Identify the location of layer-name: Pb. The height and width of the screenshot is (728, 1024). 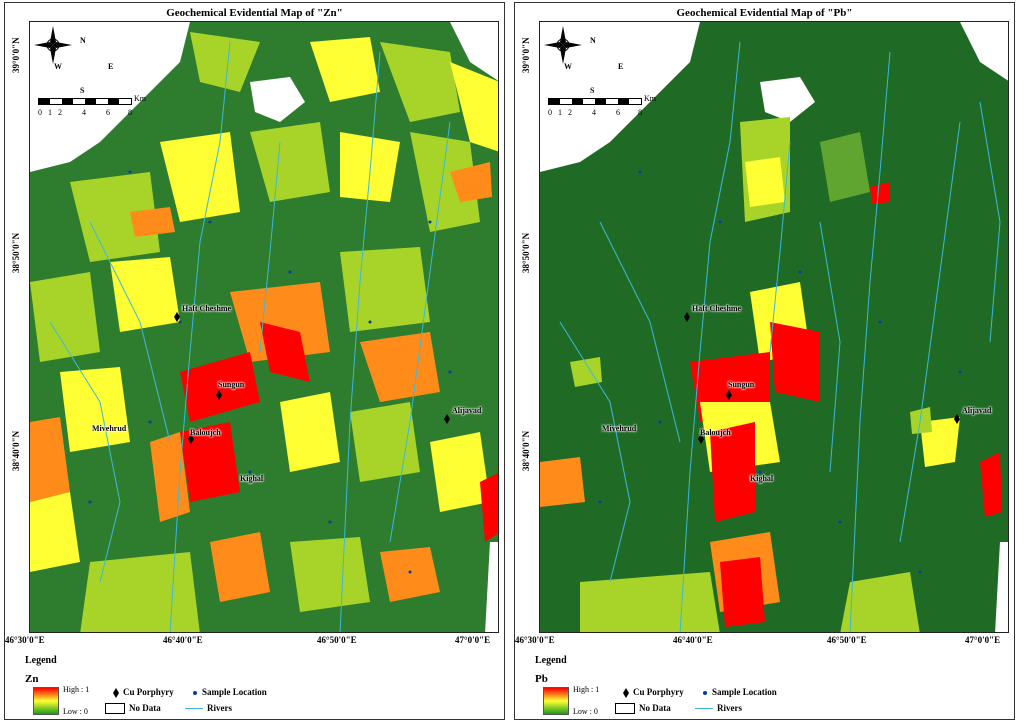
(541, 679).